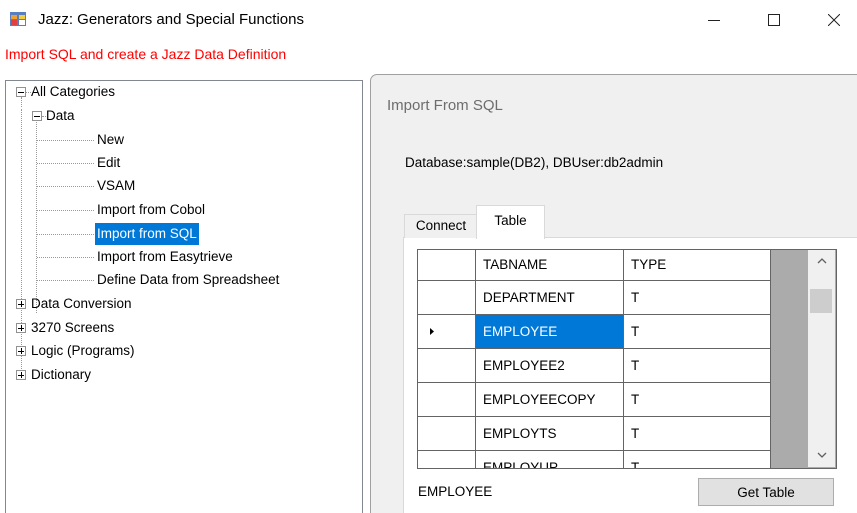 The image size is (857, 513). I want to click on tree-item-new: New, so click(110, 140).